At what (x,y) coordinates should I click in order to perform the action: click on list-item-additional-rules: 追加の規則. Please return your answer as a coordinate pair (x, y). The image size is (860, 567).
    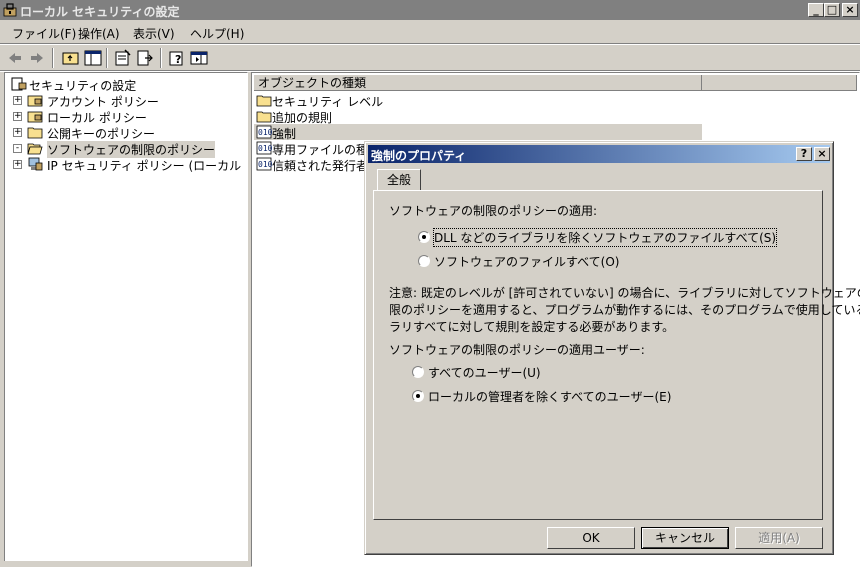
    Looking at the image, I should click on (478, 116).